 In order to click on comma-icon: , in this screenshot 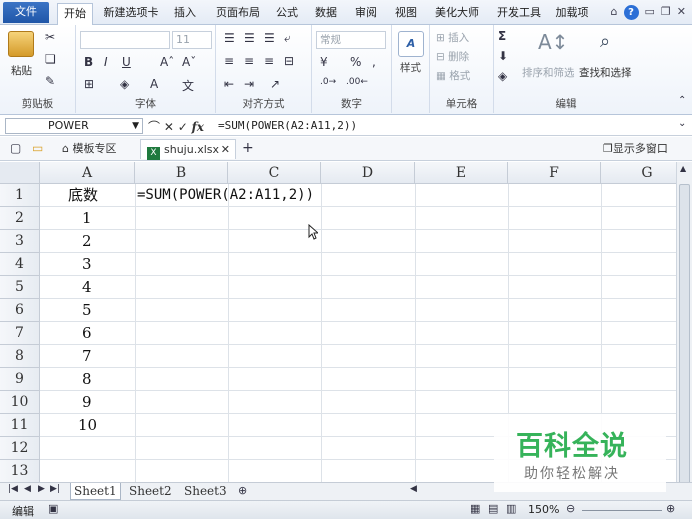, I will do `click(374, 62)`.